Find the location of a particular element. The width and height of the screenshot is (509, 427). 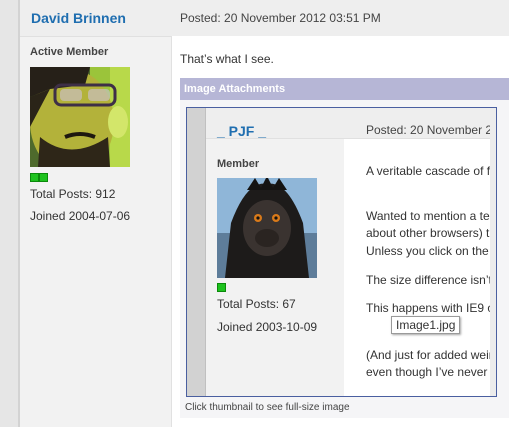

thumbnail-author-name: _ PJF _ is located at coordinates (242, 131).